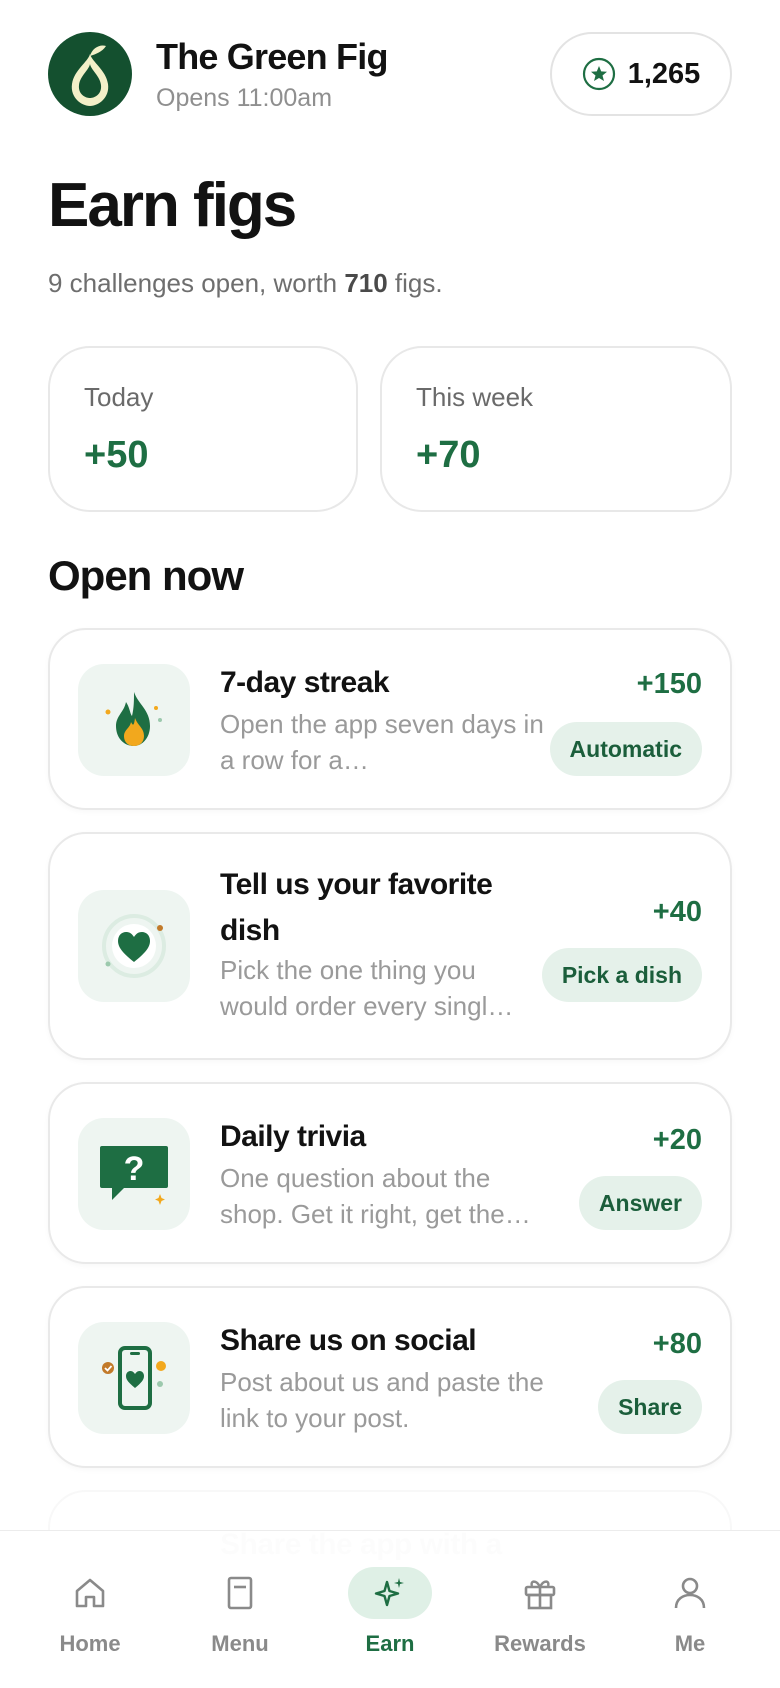 The width and height of the screenshot is (780, 1688). What do you see at coordinates (119, 397) in the screenshot?
I see `today-label: Today` at bounding box center [119, 397].